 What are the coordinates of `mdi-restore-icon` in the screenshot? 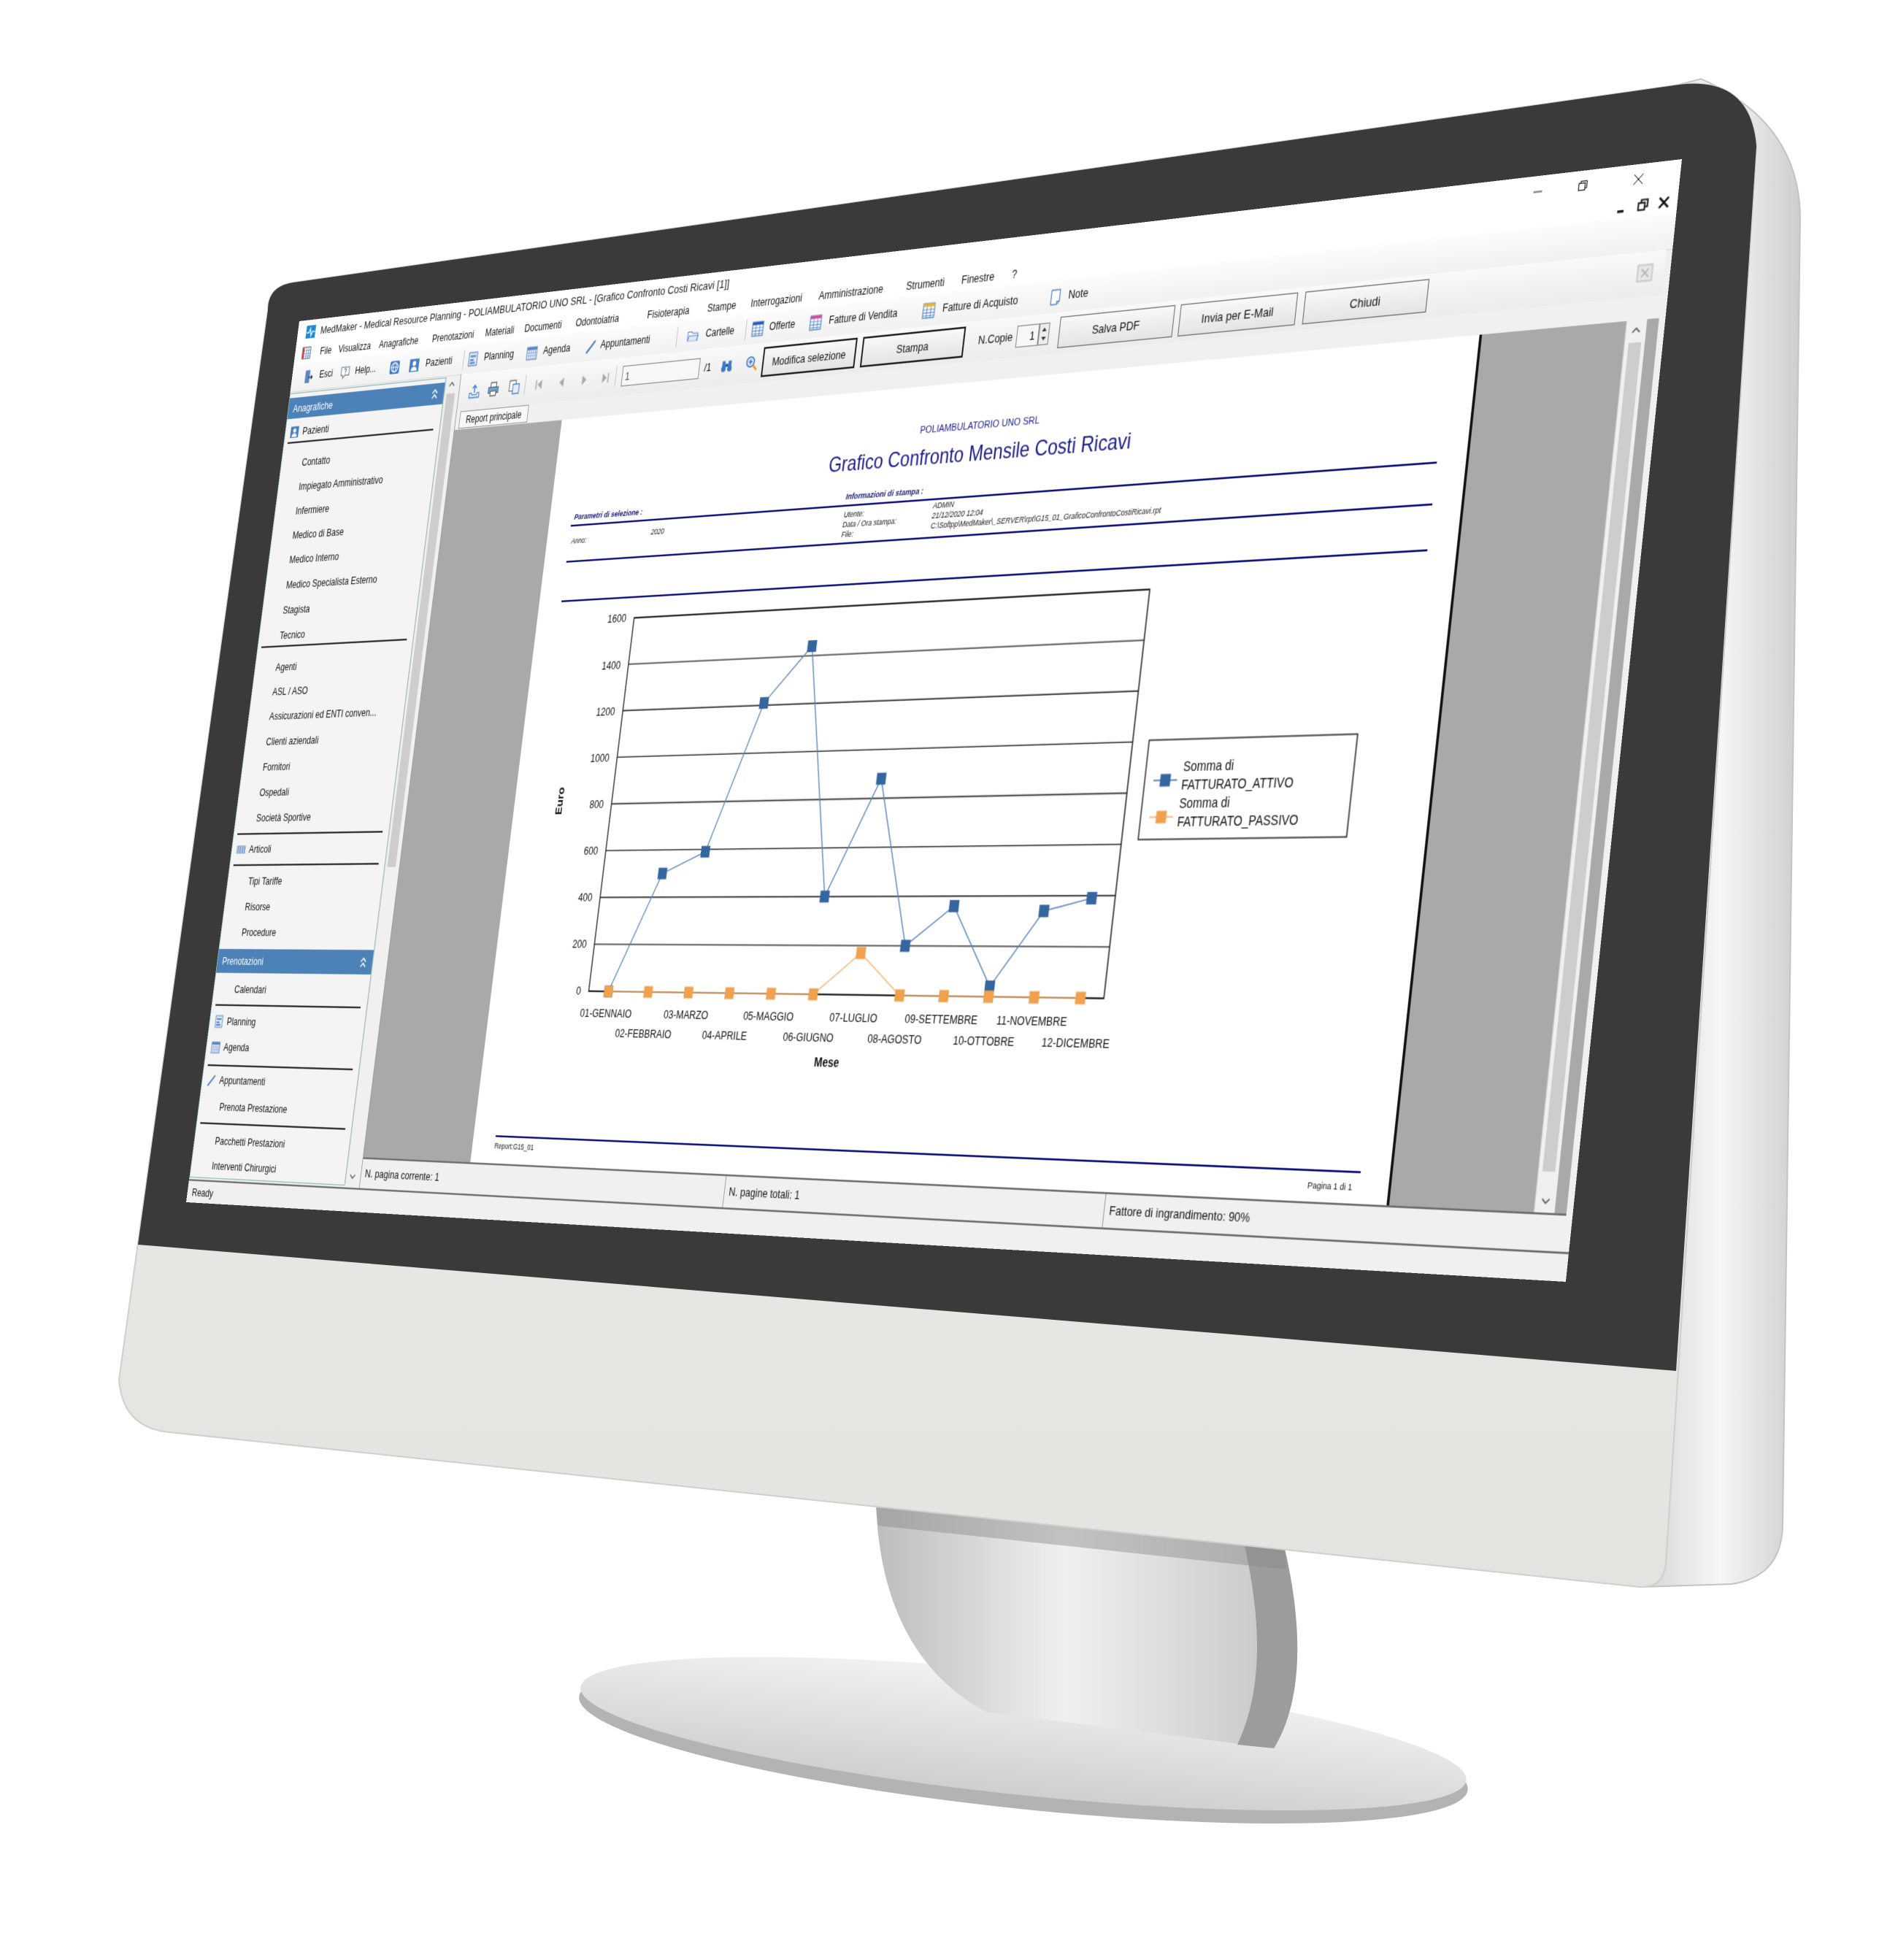 It's located at (1643, 205).